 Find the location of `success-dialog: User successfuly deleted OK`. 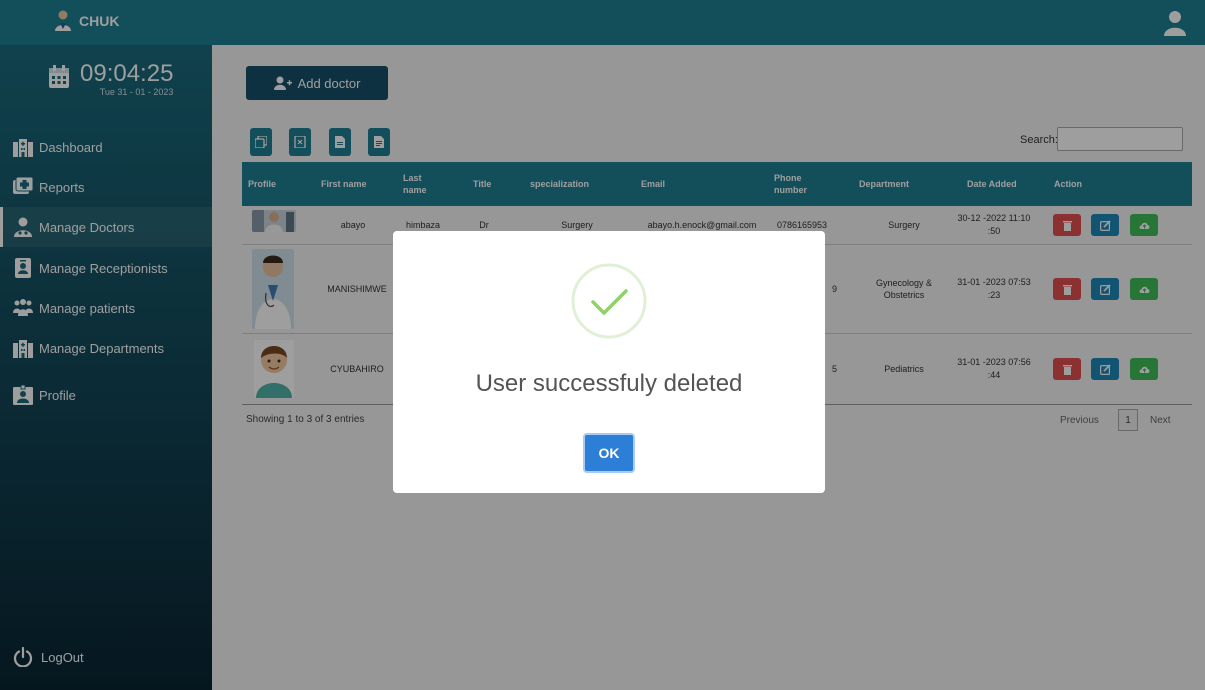

success-dialog: User successfuly deleted OK is located at coordinates (609, 362).